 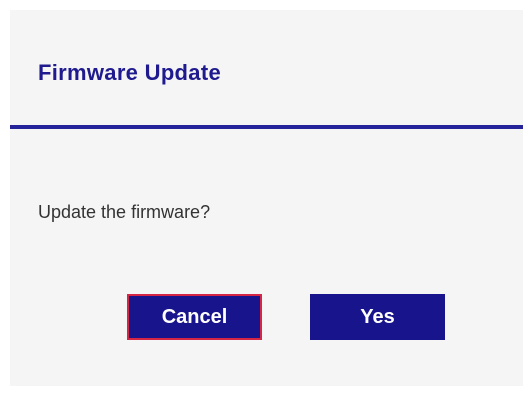 I want to click on yes-button-label: Yes, so click(x=377, y=316).